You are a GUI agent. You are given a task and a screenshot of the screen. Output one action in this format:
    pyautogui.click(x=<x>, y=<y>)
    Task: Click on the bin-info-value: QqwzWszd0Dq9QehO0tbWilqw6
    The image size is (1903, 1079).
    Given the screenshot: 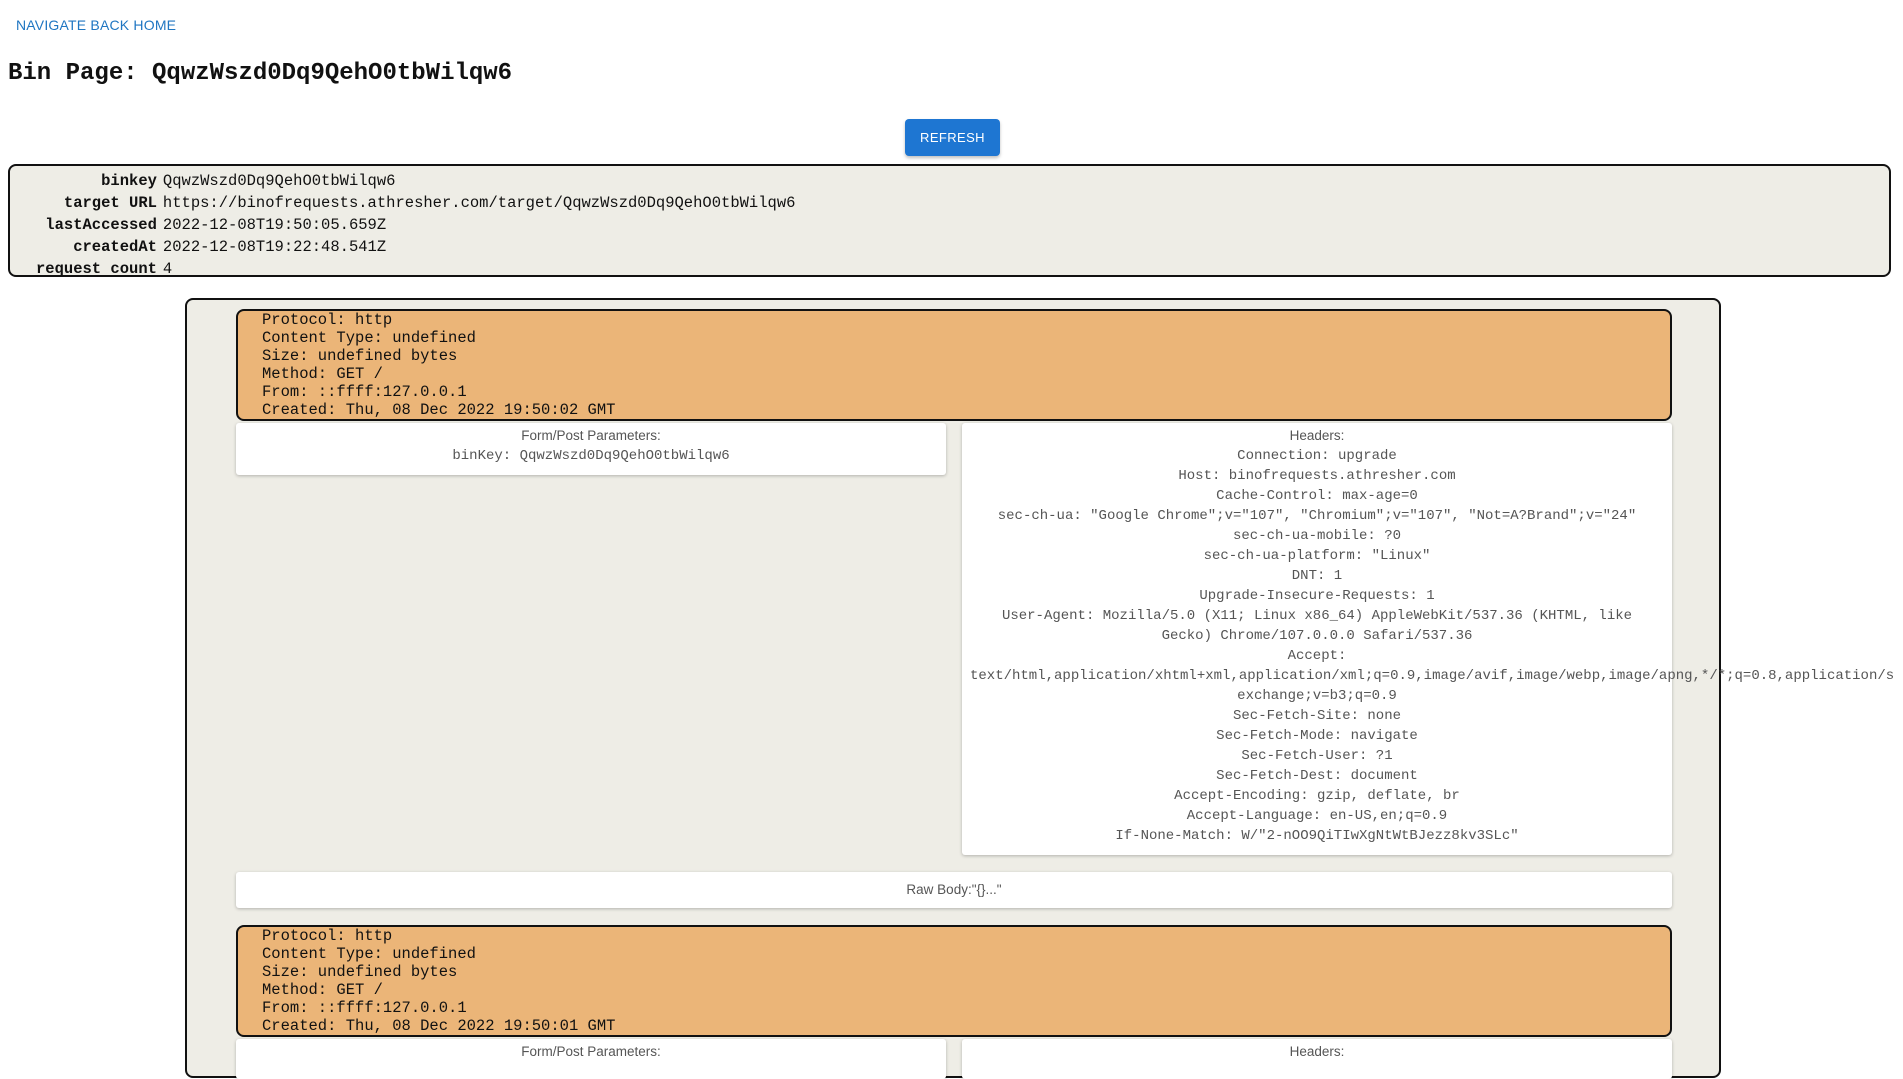 What is the action you would take?
    pyautogui.click(x=279, y=181)
    